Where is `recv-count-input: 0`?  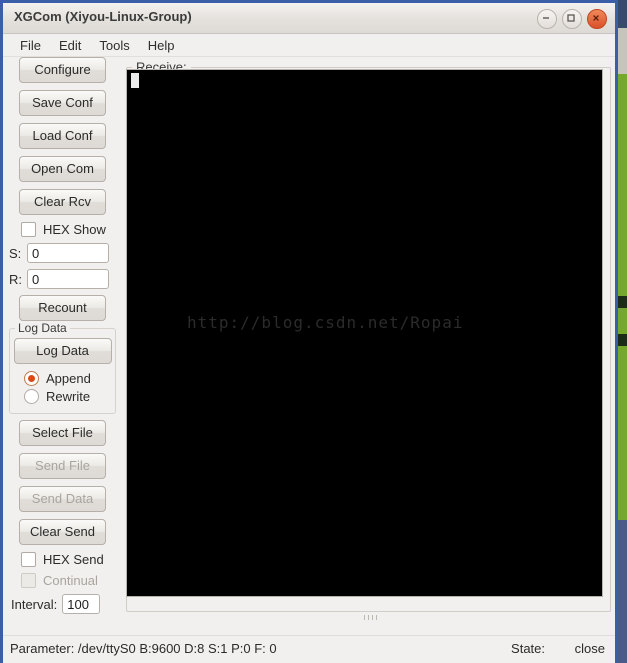 recv-count-input: 0 is located at coordinates (68, 279).